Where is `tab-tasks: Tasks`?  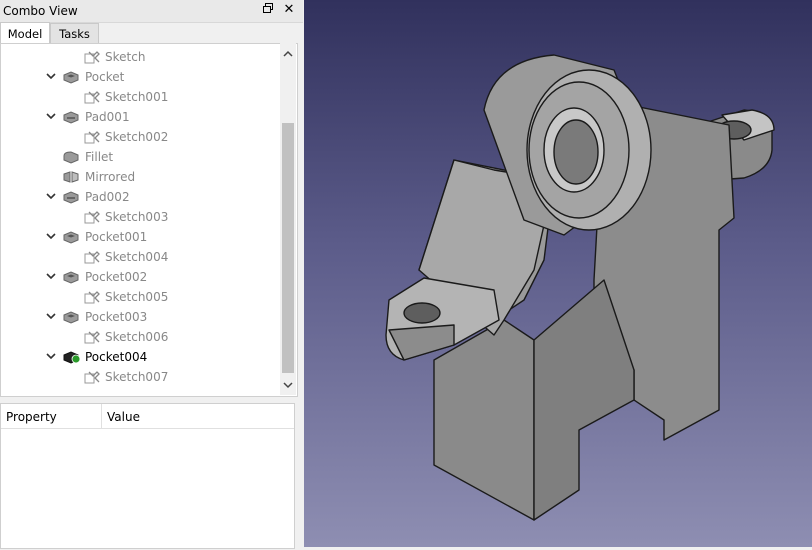 tab-tasks: Tasks is located at coordinates (74, 33).